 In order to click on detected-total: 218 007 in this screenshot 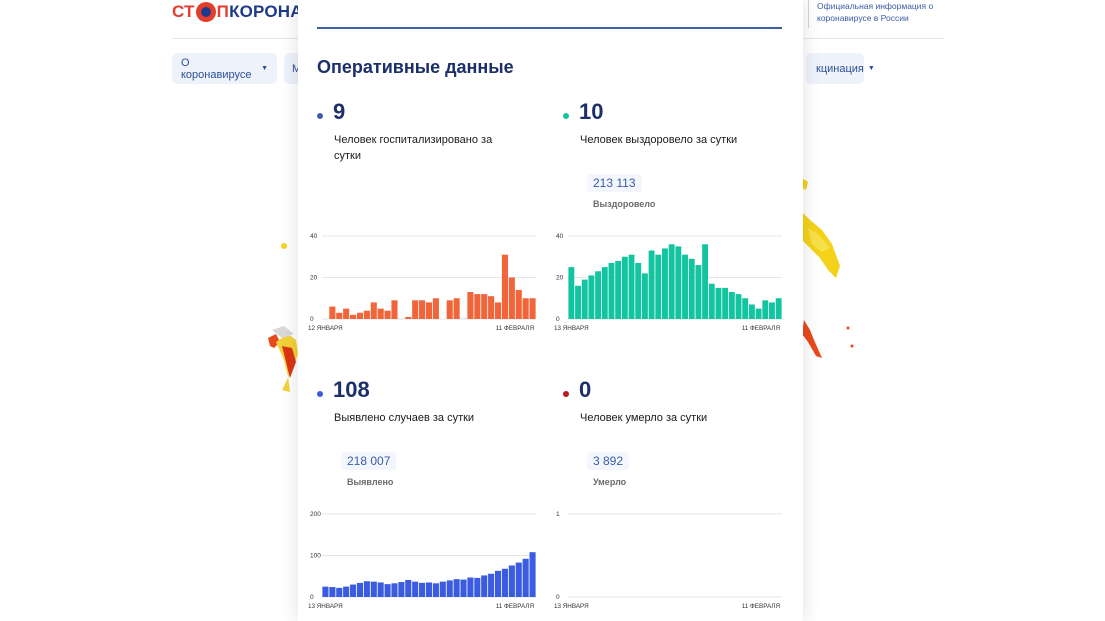, I will do `click(369, 461)`.